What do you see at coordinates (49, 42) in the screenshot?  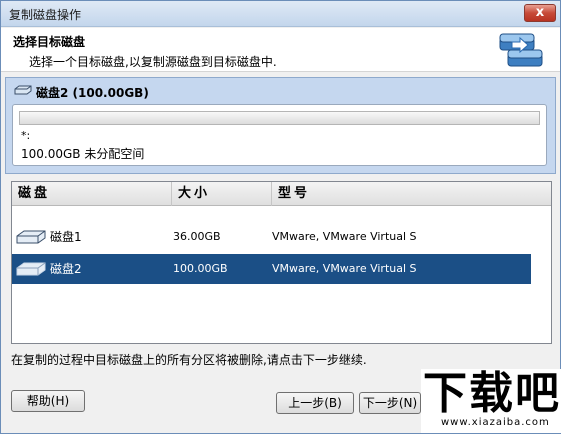 I see `step-title: 选择目标磁盘` at bounding box center [49, 42].